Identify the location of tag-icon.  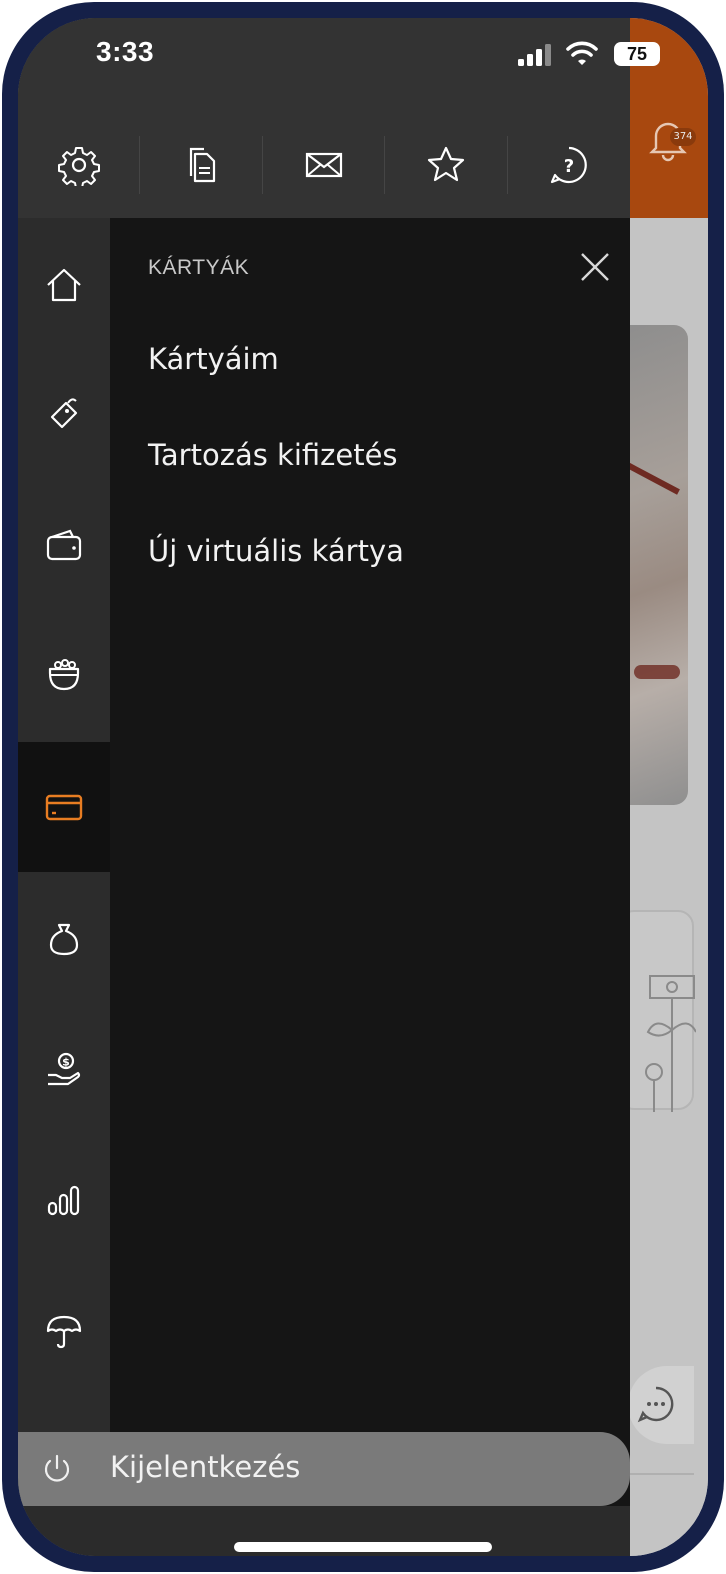
(64, 413).